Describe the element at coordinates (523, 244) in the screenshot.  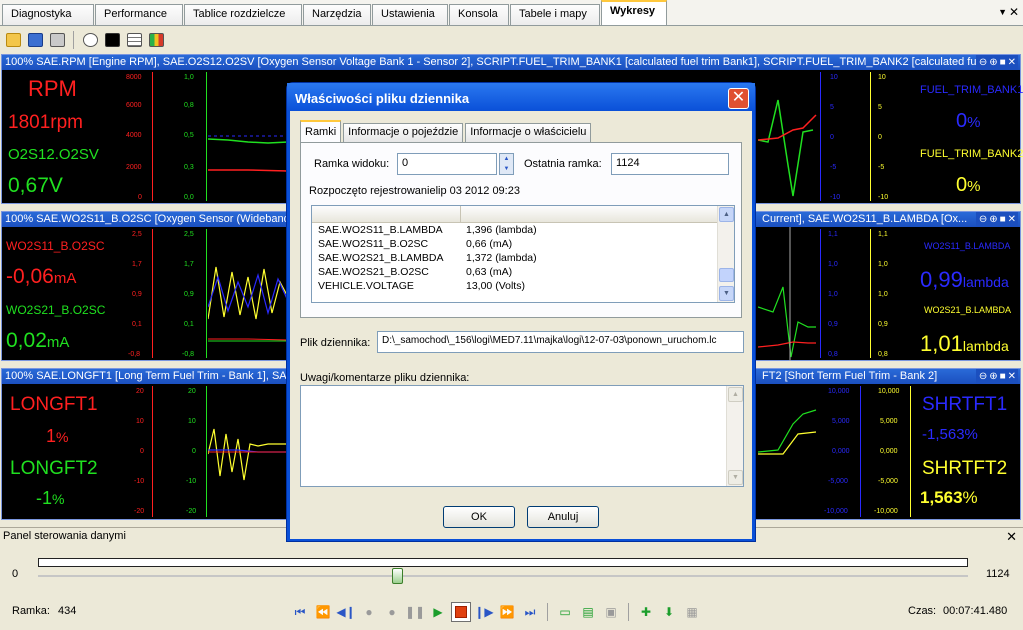
I see `list-item: SAE.WO2S11_B.O2SC 0,66 (mA)` at that location.